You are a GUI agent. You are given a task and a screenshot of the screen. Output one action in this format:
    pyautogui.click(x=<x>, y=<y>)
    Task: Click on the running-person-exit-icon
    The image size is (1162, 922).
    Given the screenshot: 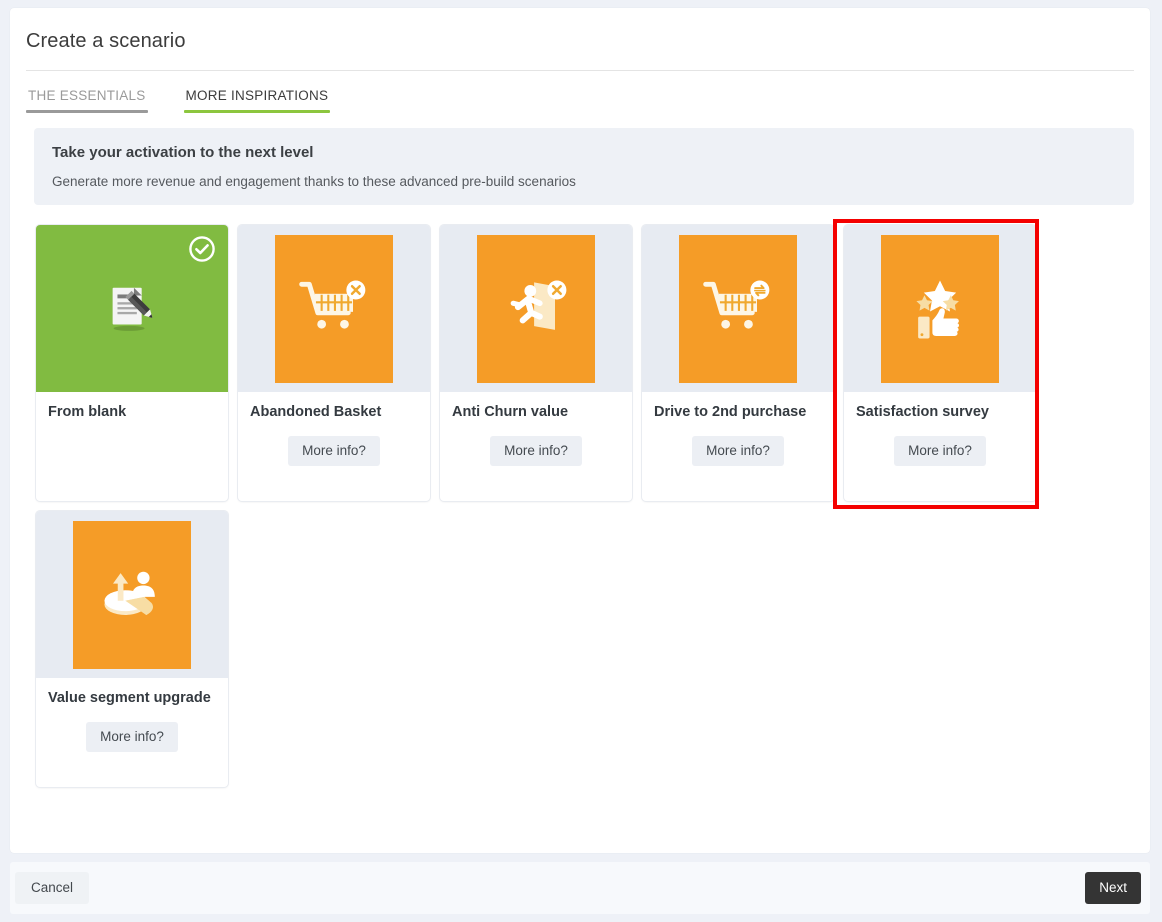 What is the action you would take?
    pyautogui.click(x=538, y=305)
    